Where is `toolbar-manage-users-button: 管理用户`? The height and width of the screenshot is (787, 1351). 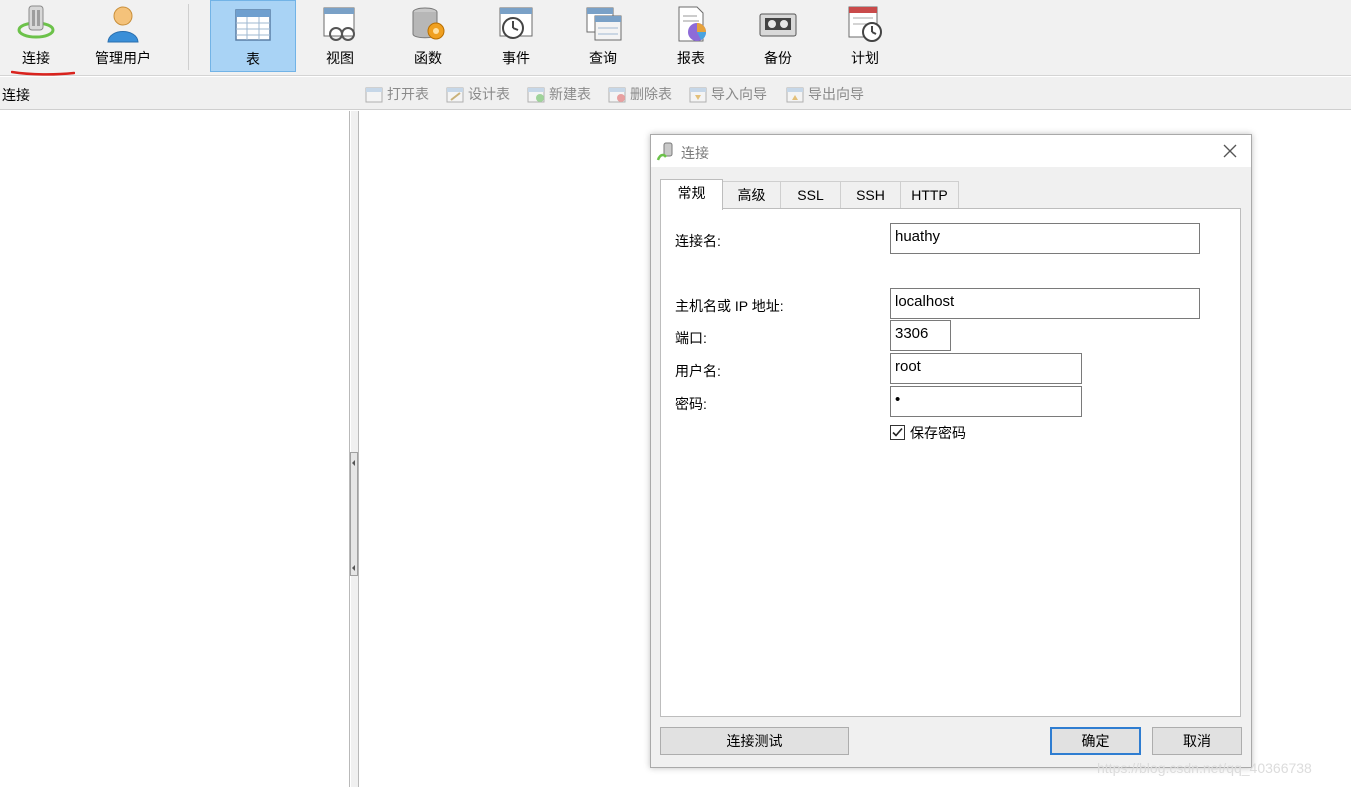 toolbar-manage-users-button: 管理用户 is located at coordinates (123, 36).